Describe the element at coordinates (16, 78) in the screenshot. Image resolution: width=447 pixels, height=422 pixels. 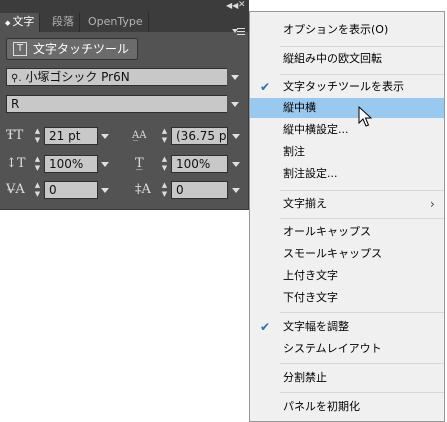
I see `search-icon: ⚲.` at that location.